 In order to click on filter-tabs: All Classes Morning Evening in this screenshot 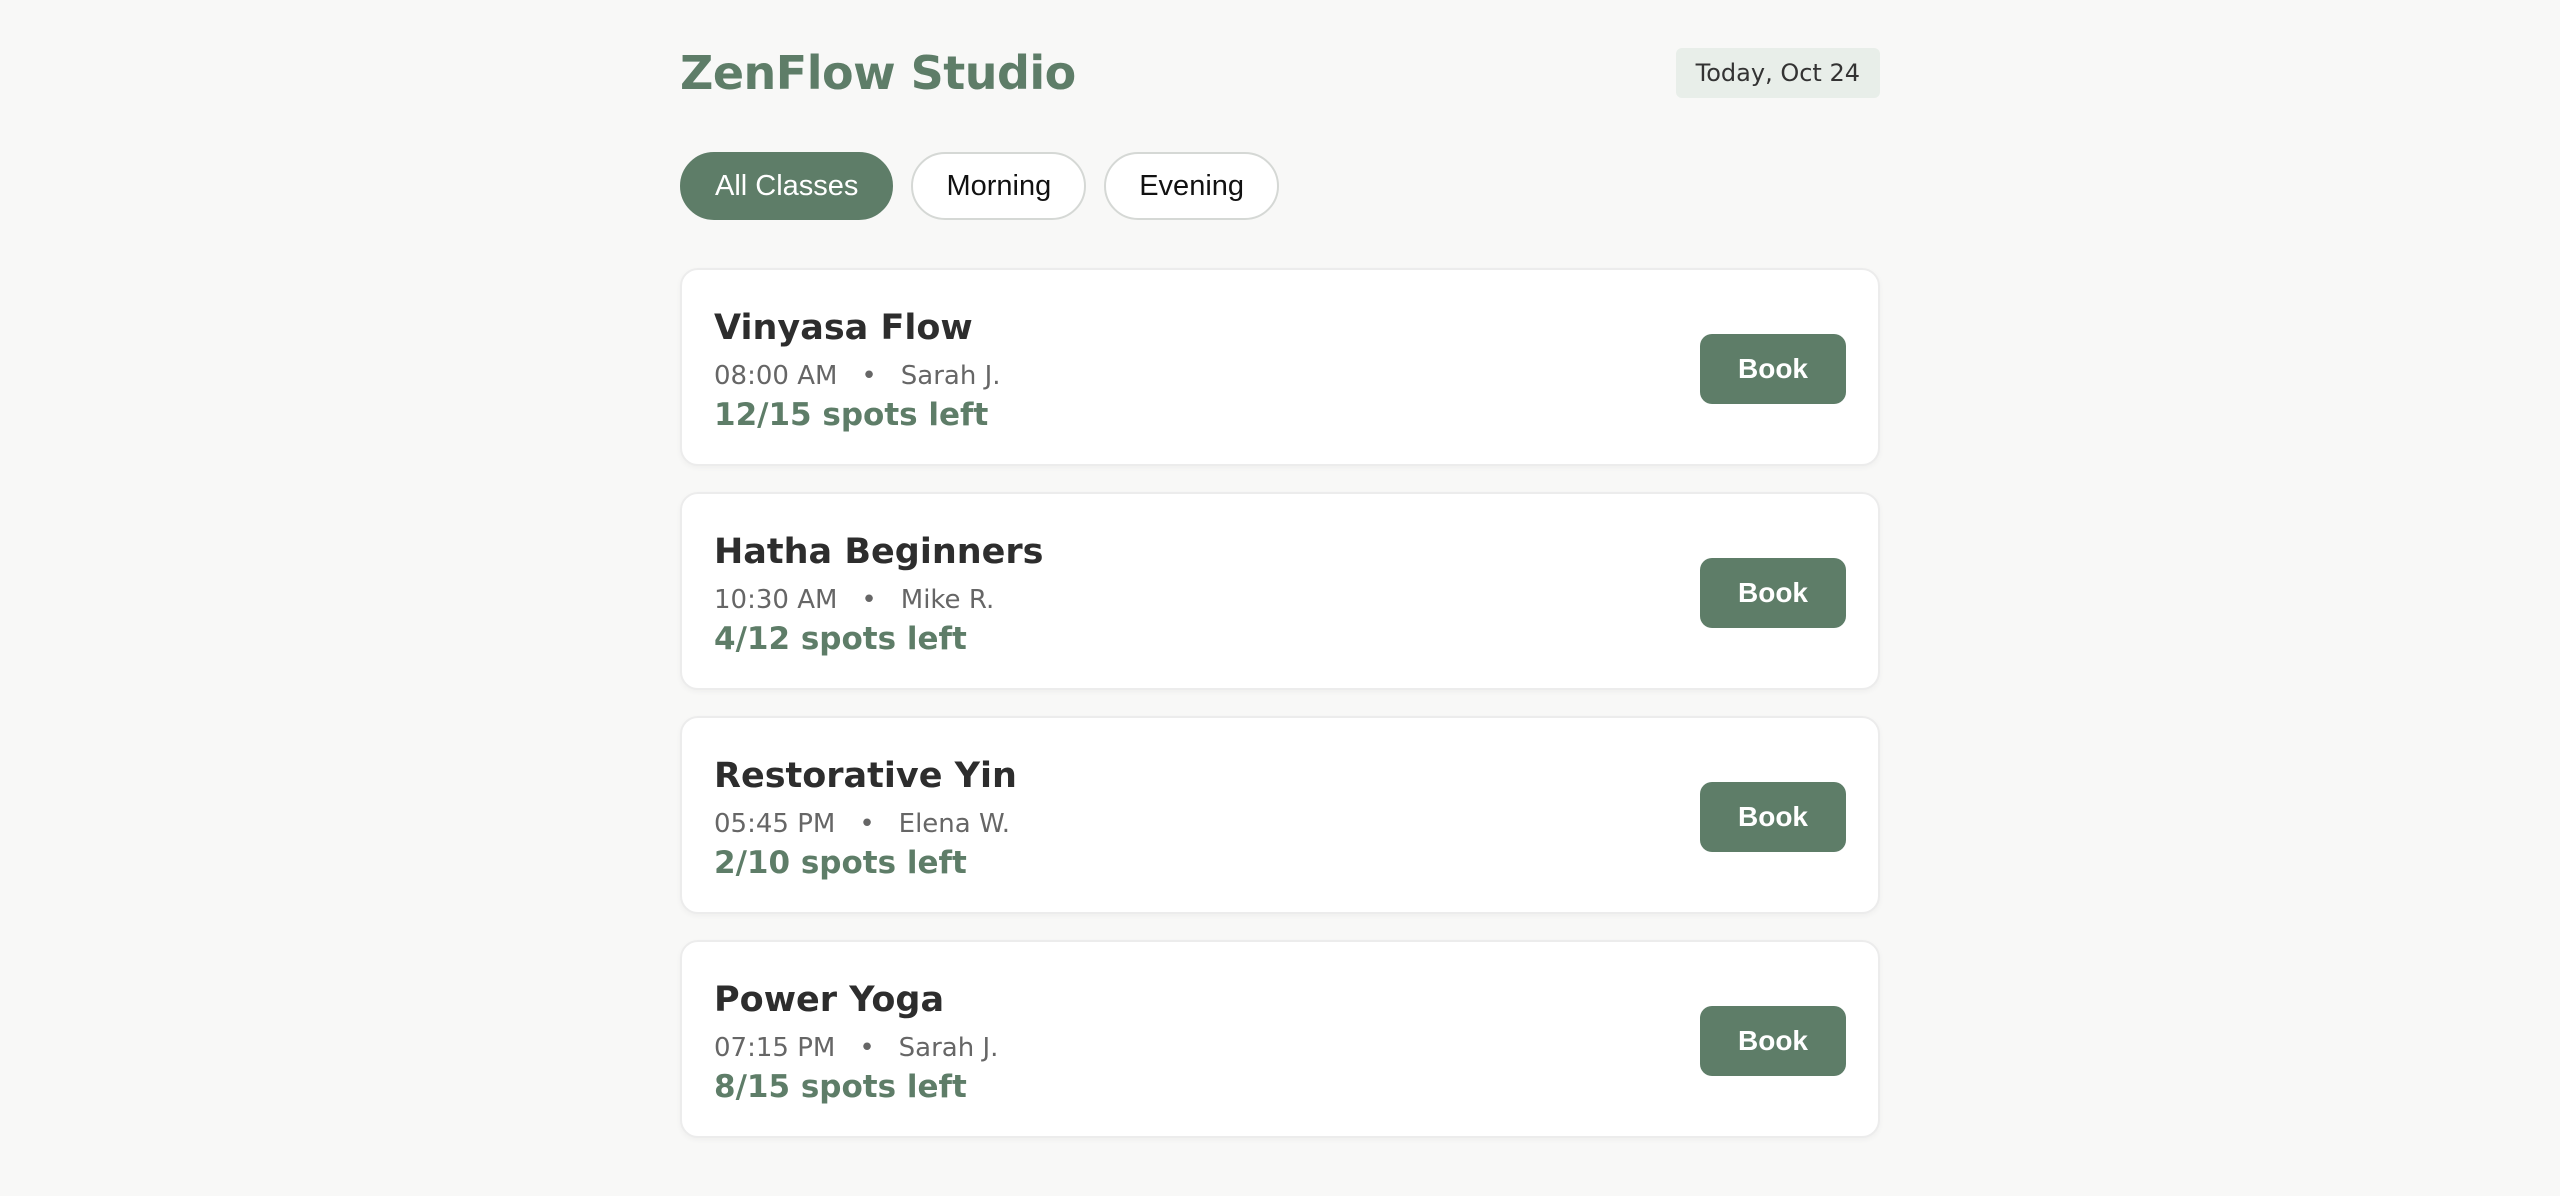, I will do `click(980, 186)`.